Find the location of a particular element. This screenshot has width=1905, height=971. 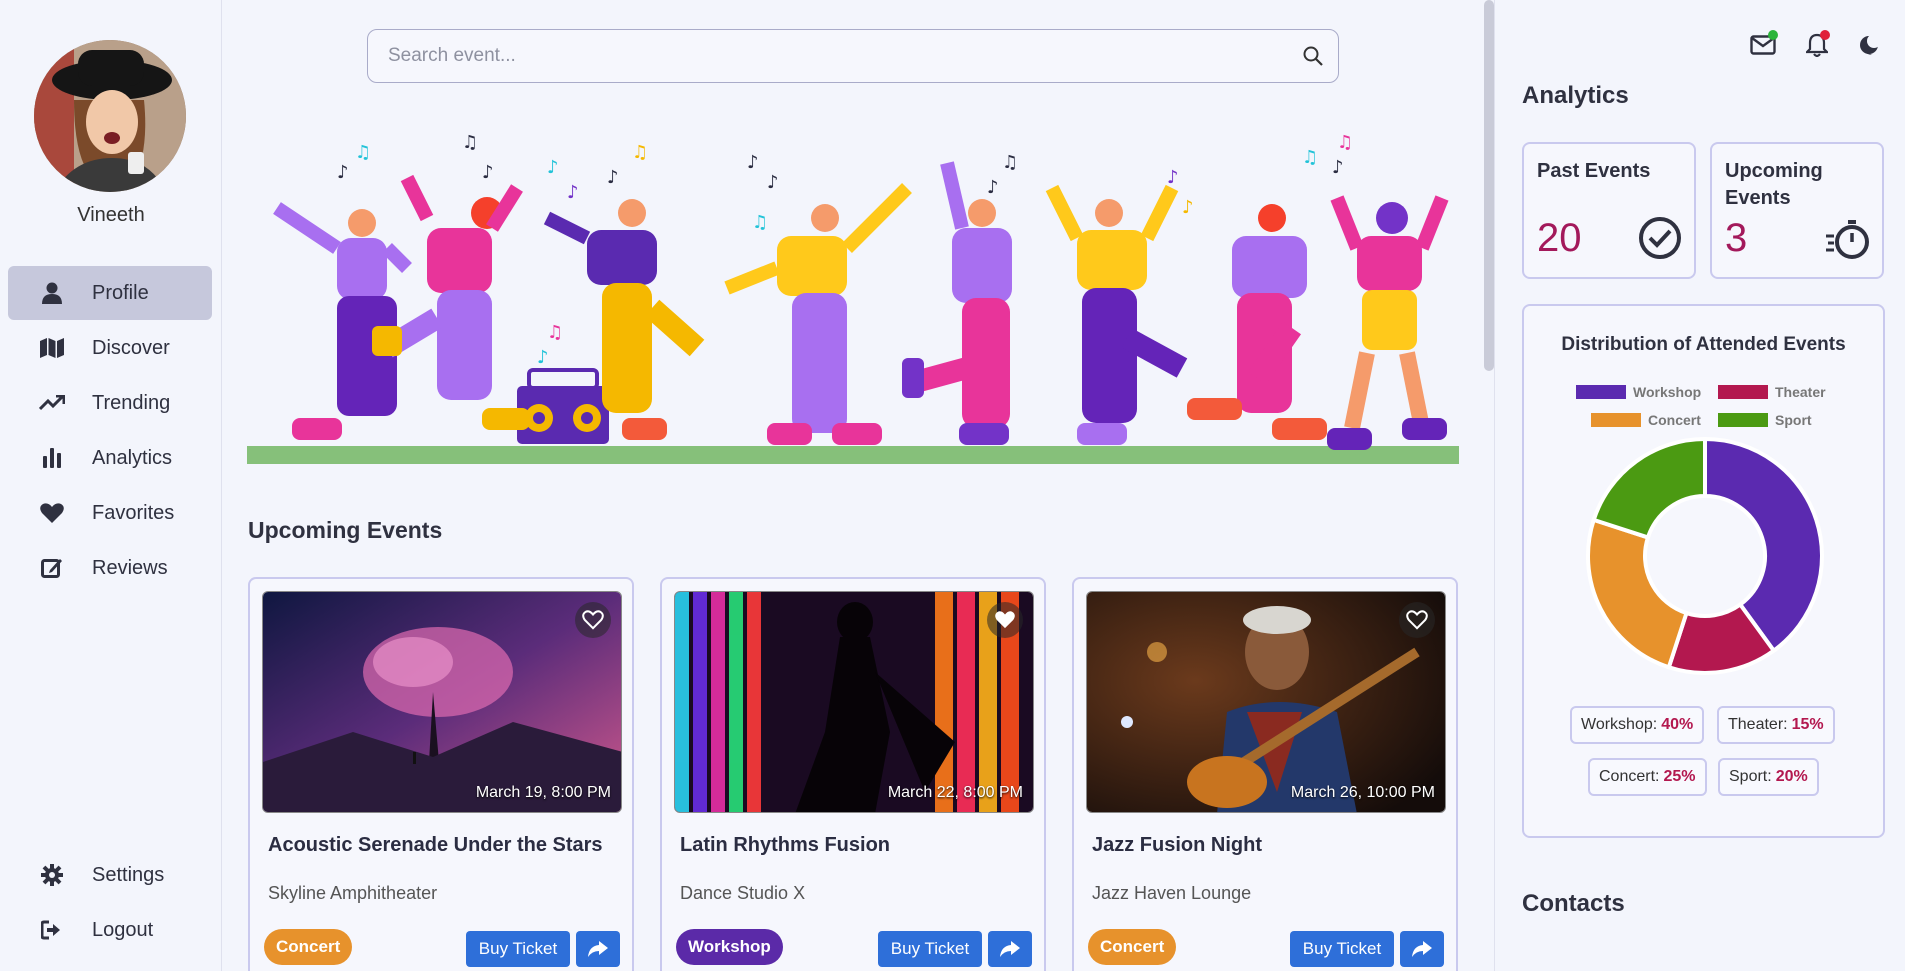

legend-item-sport: Sport is located at coordinates (1765, 420).